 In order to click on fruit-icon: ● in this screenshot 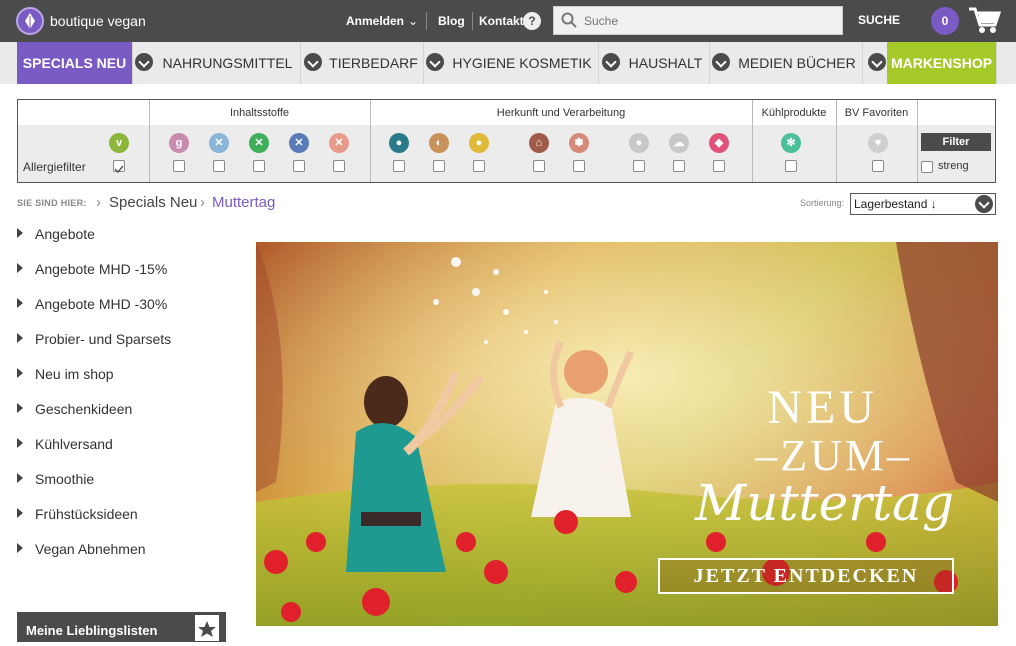, I will do `click(479, 143)`.